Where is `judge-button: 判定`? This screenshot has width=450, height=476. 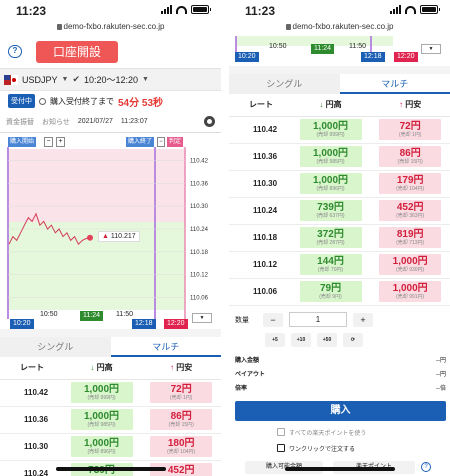
judge-button: 判定 is located at coordinates (175, 142).